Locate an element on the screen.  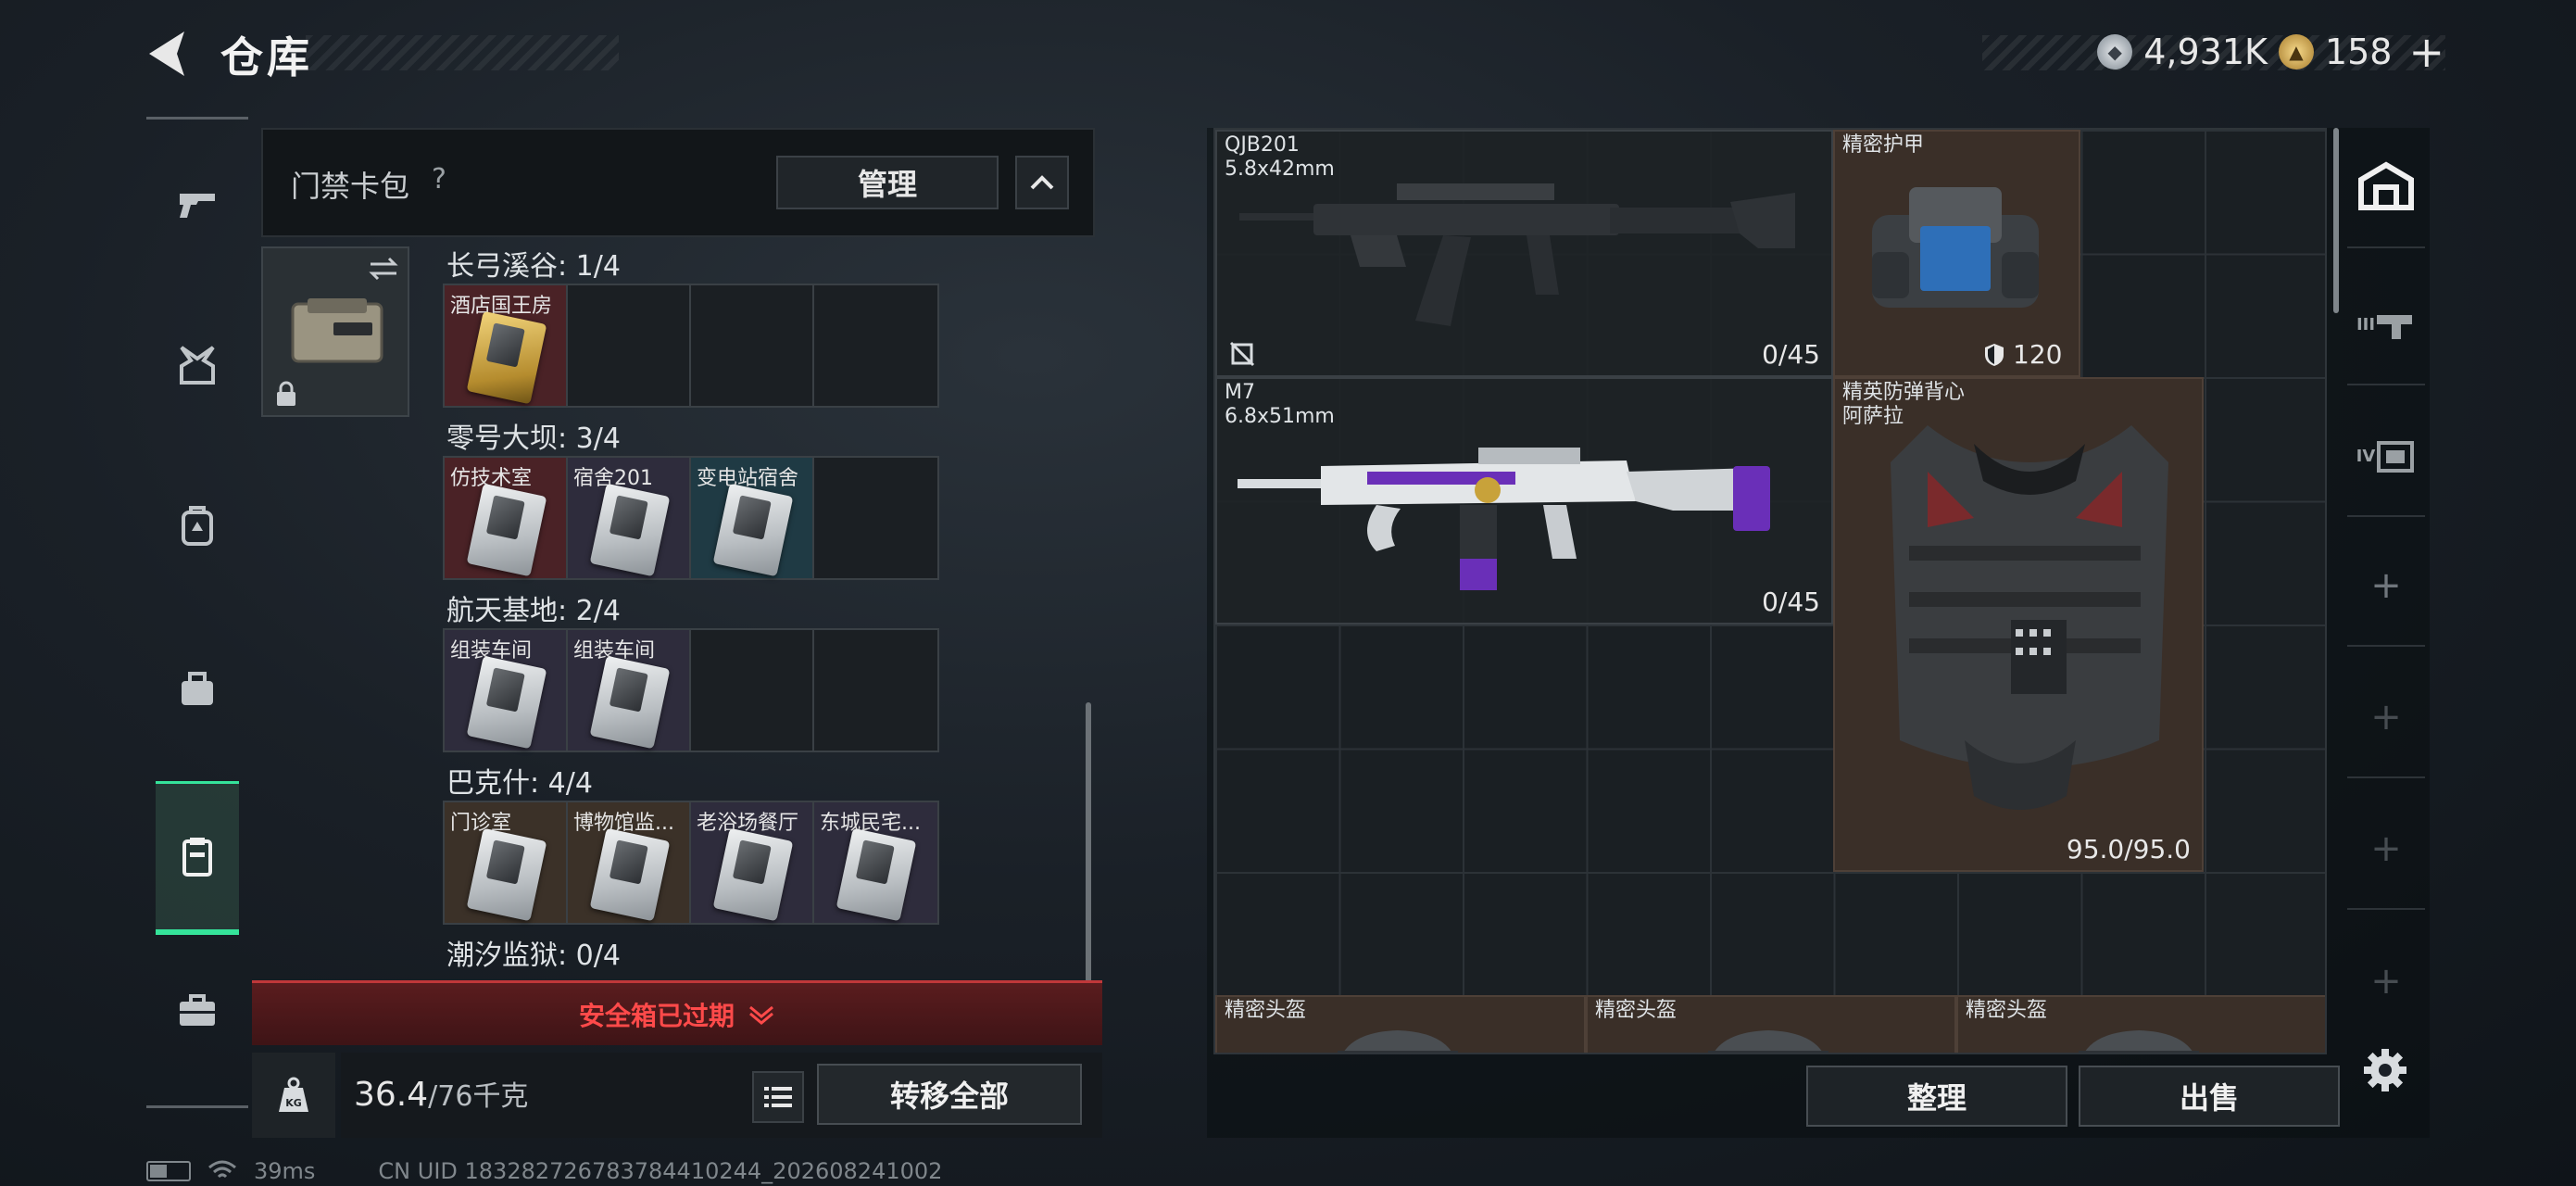
collapse-button is located at coordinates (1042, 182).